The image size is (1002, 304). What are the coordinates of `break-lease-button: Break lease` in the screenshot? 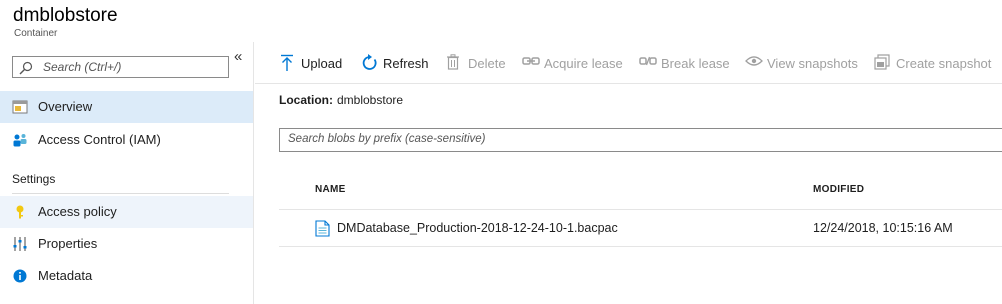 It's located at (684, 64).